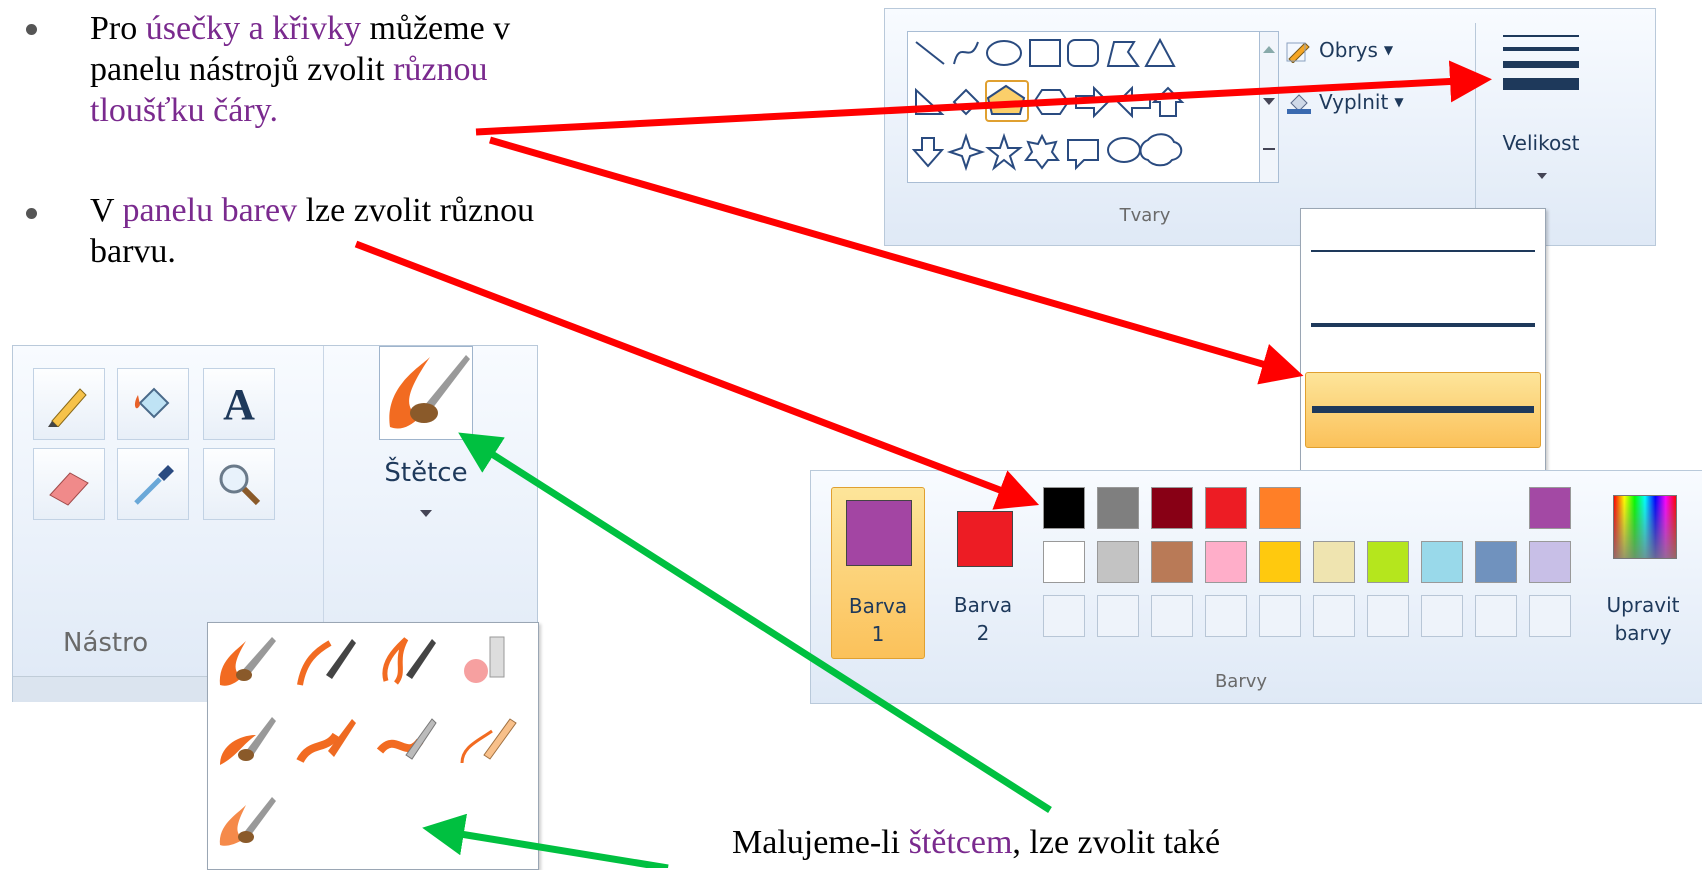  Describe the element at coordinates (1354, 102) in the screenshot. I see `fill-label: Vyplnit` at that location.